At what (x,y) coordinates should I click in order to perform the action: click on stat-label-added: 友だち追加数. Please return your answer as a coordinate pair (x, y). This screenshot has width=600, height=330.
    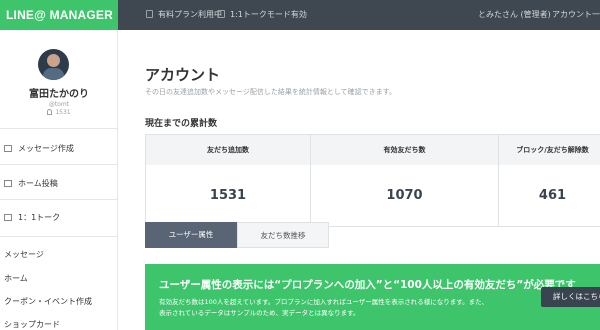
    Looking at the image, I should click on (228, 150).